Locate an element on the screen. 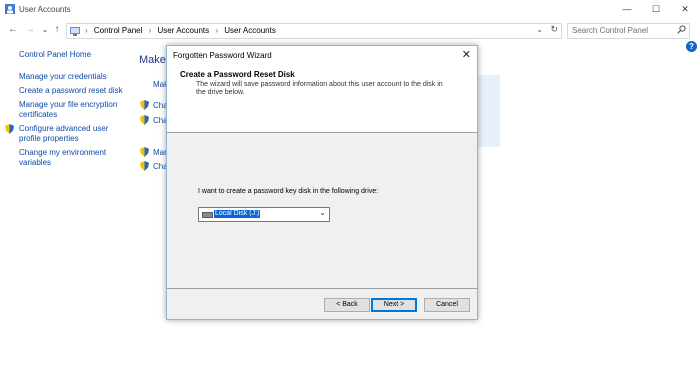  search-icon is located at coordinates (681, 29).